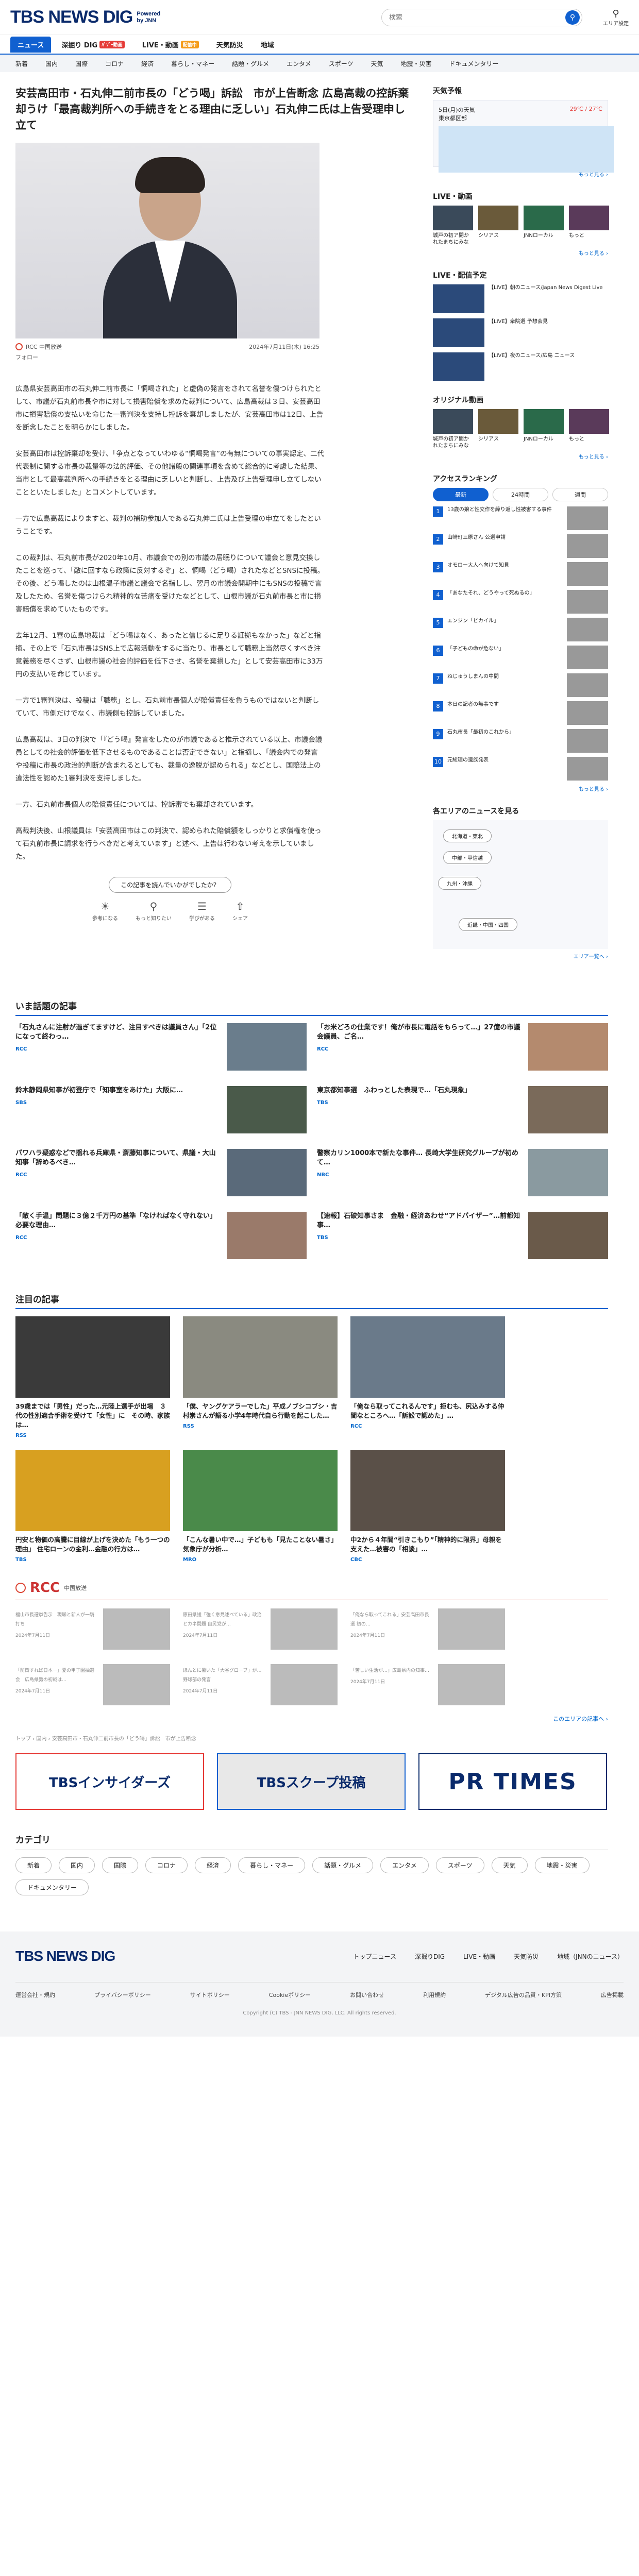 This screenshot has height=2576, width=639. What do you see at coordinates (81, 63) in the screenshot?
I see `nav-category-2: 国際` at bounding box center [81, 63].